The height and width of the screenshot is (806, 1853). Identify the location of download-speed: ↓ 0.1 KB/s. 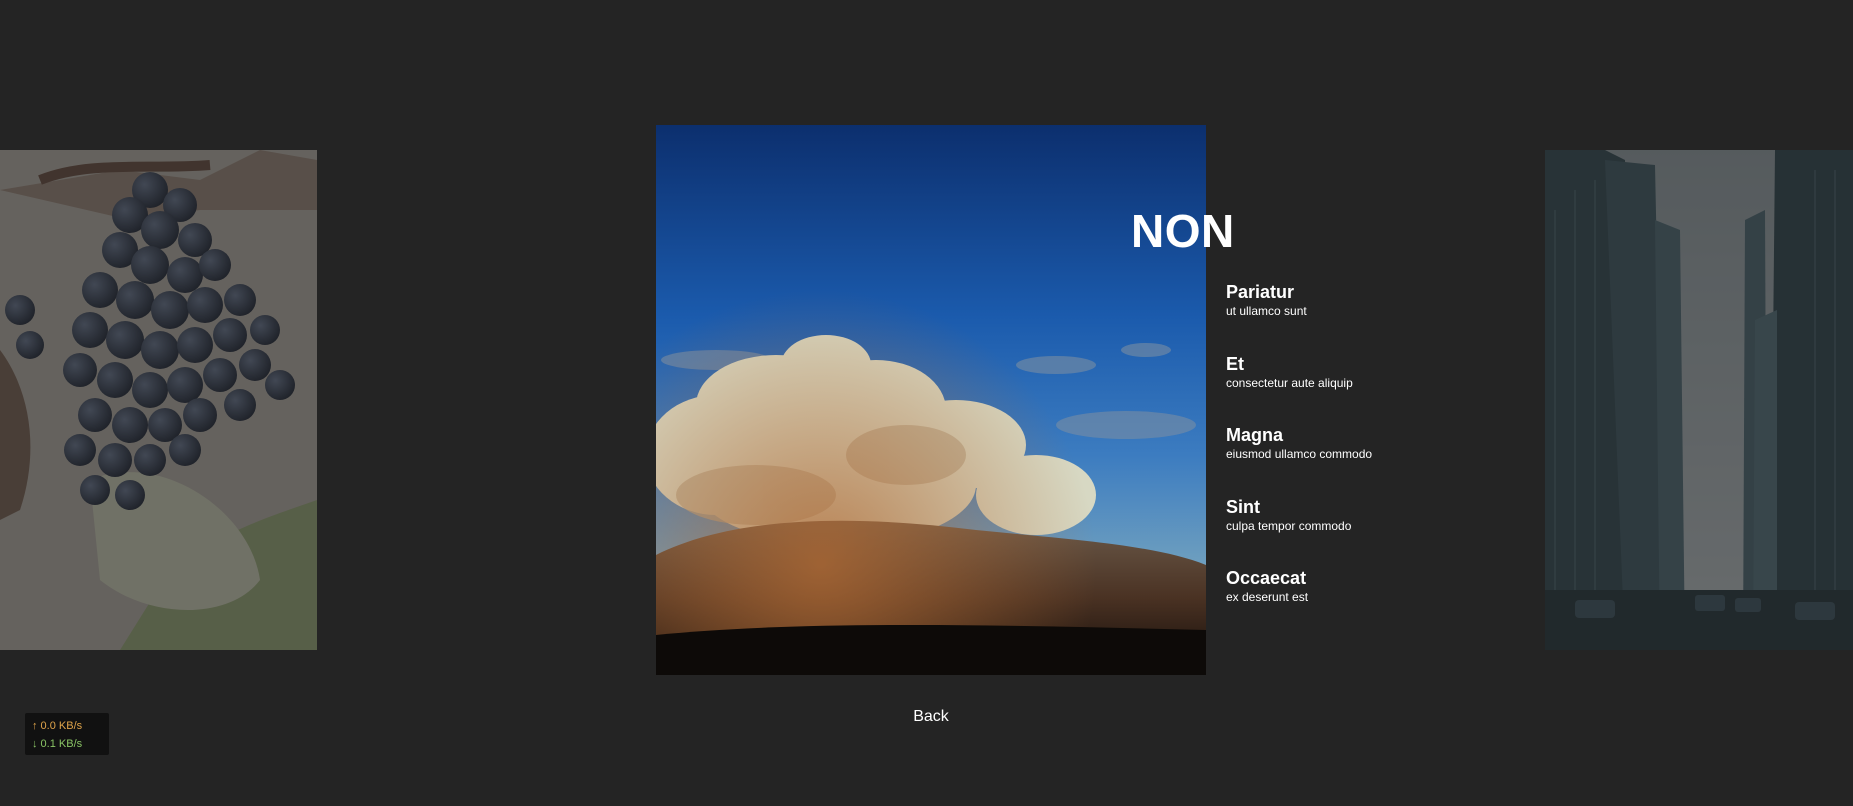
(57, 744).